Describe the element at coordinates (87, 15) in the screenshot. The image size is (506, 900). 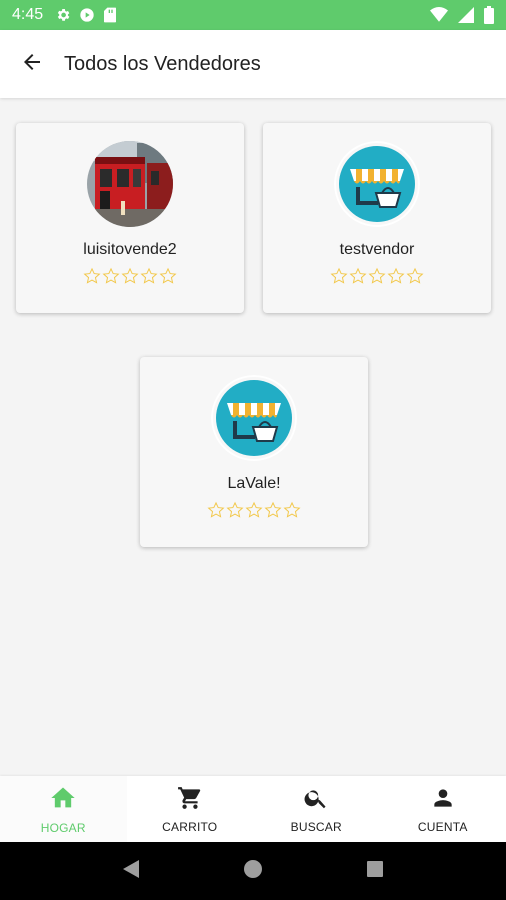
I see `play-icon` at that location.